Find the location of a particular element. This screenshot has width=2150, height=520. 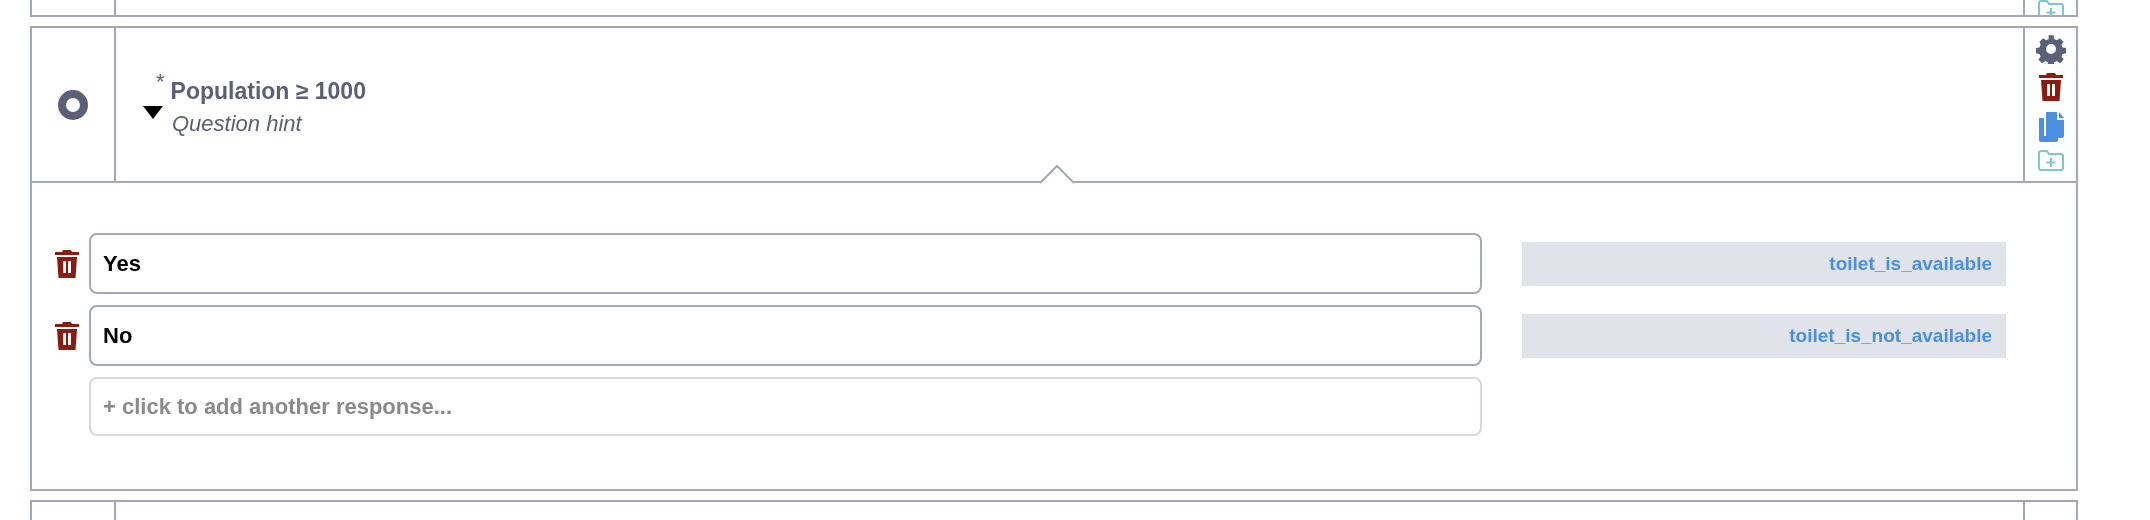

radio-type-icon is located at coordinates (73, 104).